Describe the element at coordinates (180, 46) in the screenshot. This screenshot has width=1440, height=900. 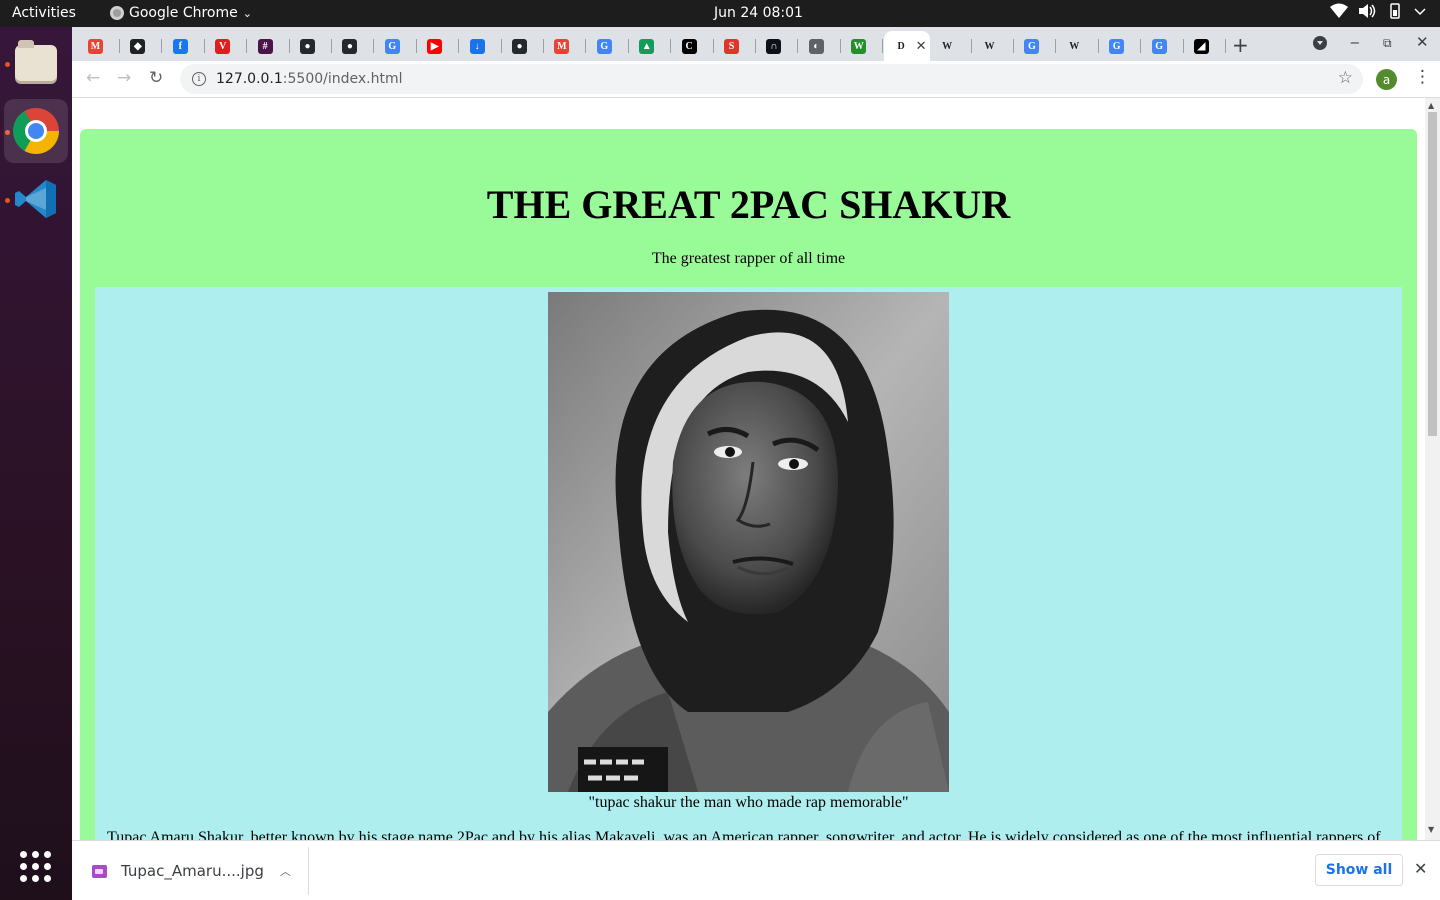
I see `facebook-icon: f` at that location.